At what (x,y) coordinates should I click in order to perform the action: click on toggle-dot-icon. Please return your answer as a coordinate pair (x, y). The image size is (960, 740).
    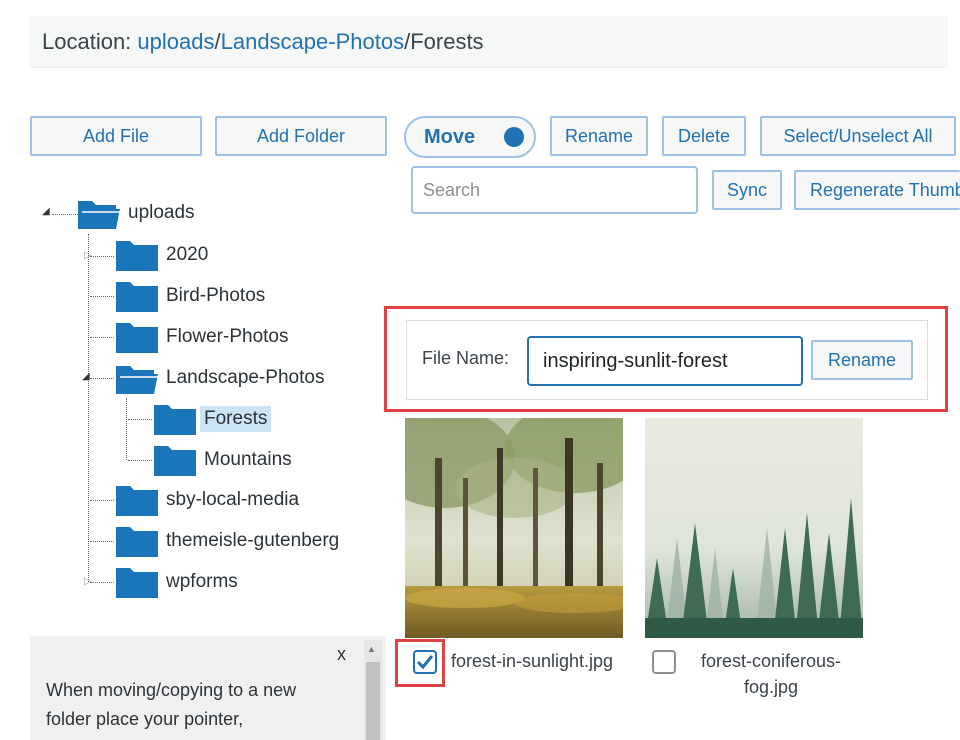
    Looking at the image, I should click on (514, 137).